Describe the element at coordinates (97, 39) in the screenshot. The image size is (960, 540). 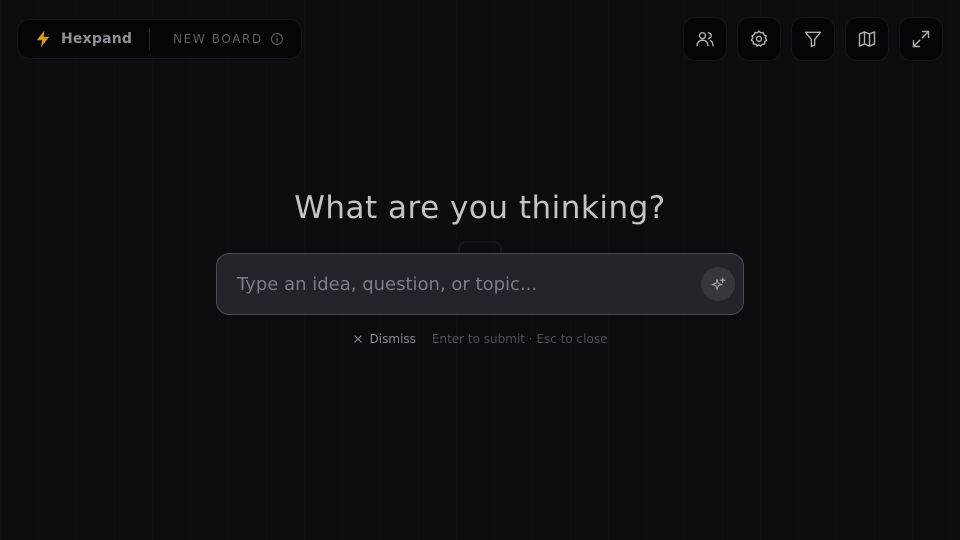
I see `app-name: Hexpand` at that location.